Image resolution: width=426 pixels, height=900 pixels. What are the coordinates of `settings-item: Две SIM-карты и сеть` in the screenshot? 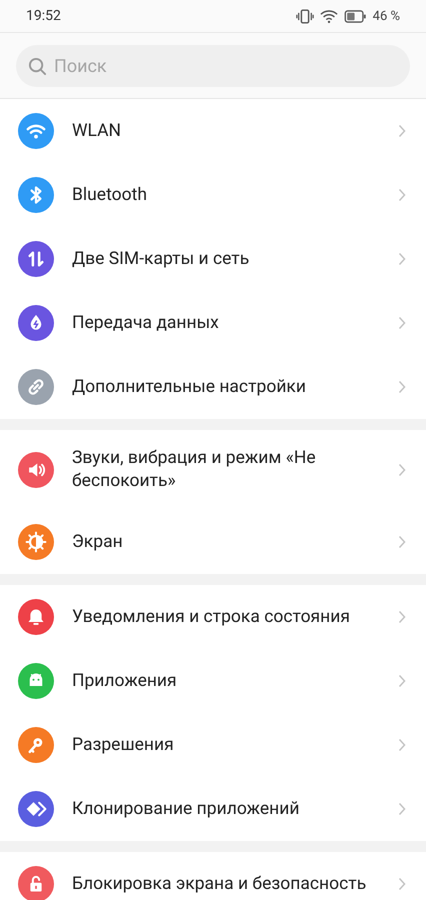 It's located at (213, 259).